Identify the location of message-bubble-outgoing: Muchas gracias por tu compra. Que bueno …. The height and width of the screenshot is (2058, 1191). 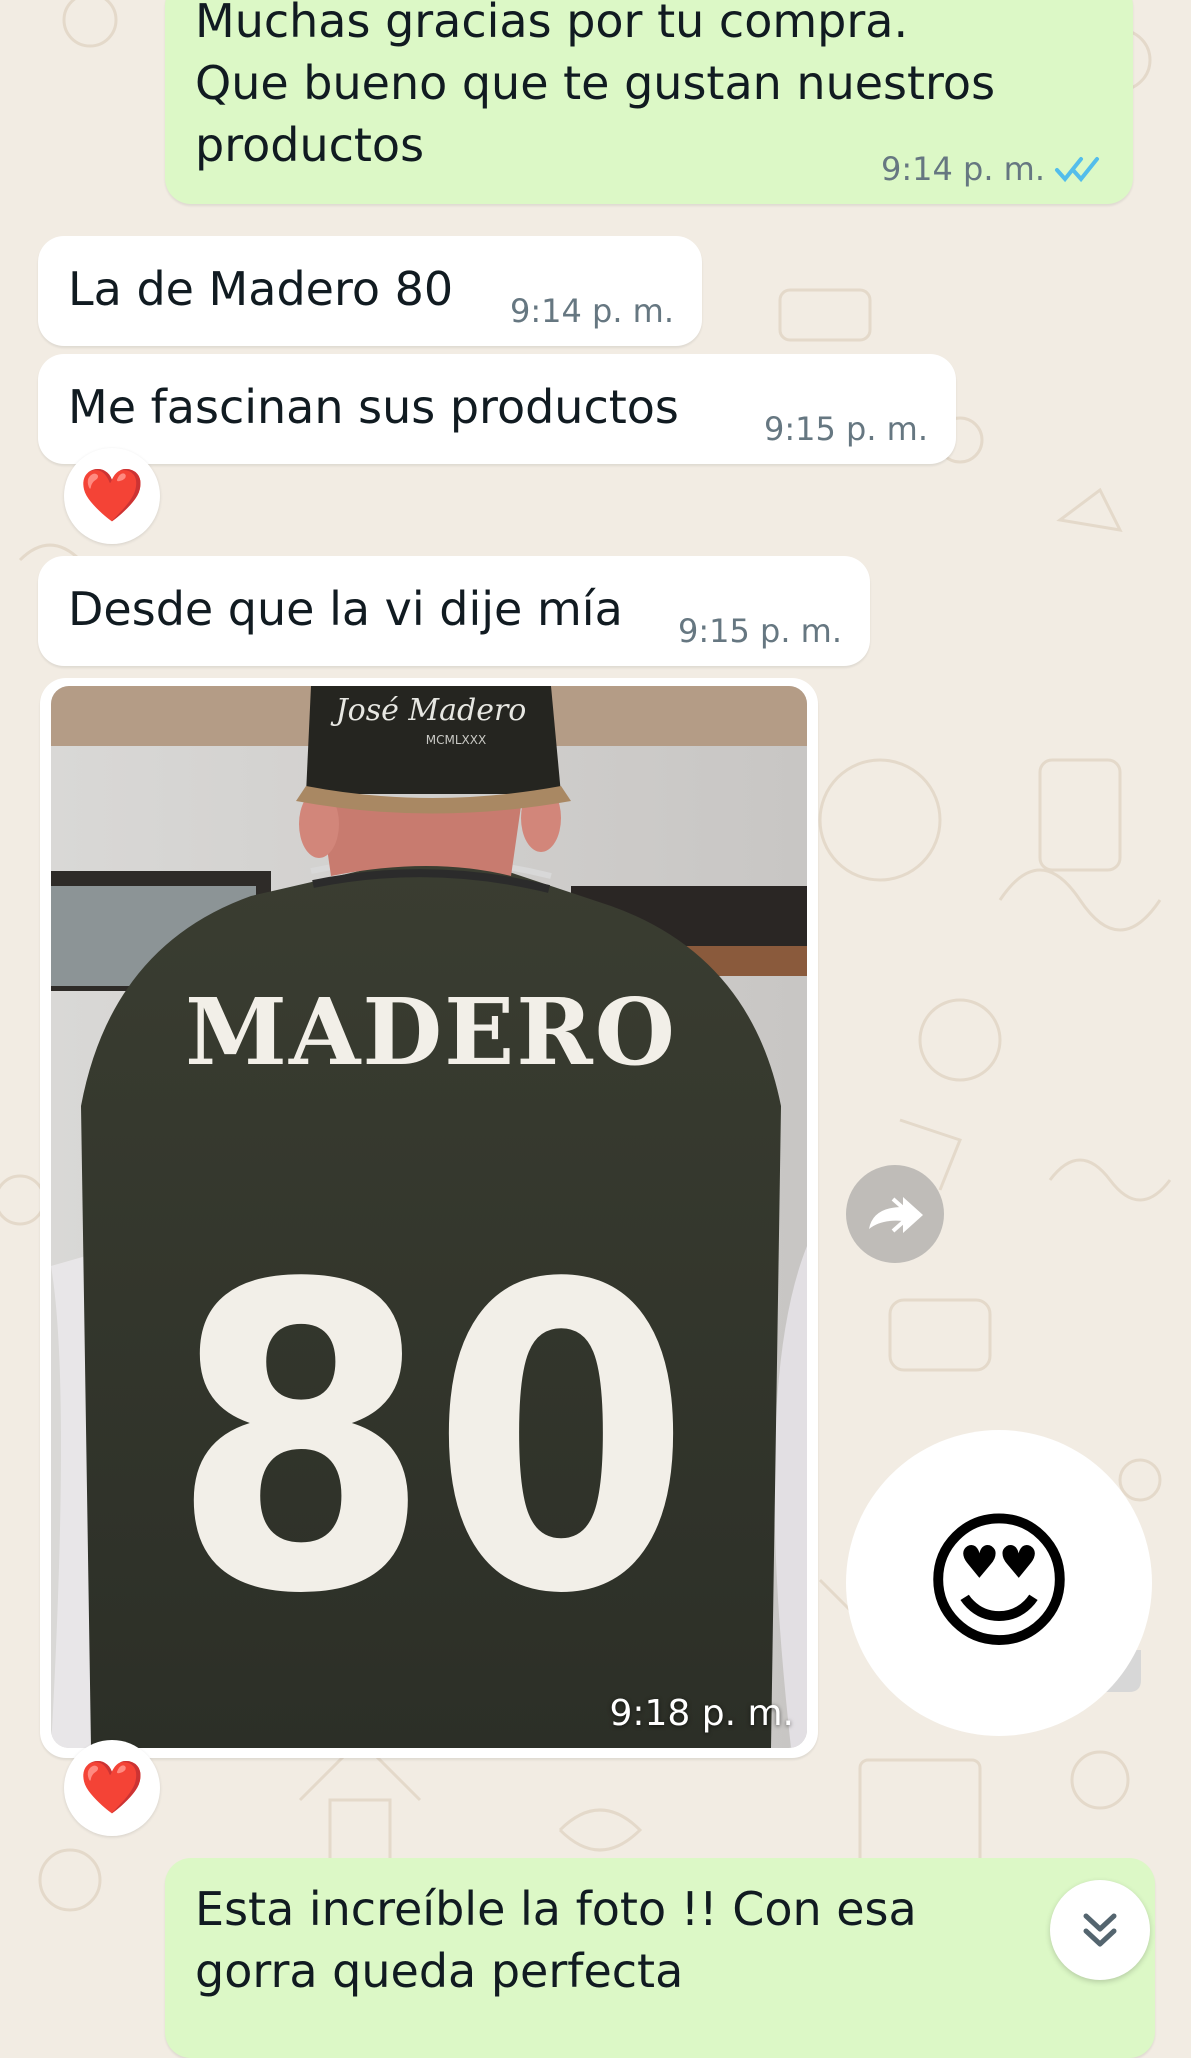
(649, 102).